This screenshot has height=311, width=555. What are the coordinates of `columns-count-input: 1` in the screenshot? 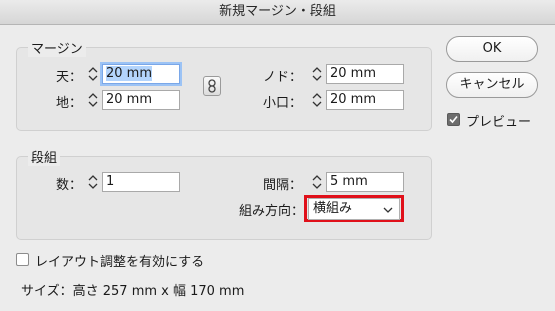 It's located at (141, 182).